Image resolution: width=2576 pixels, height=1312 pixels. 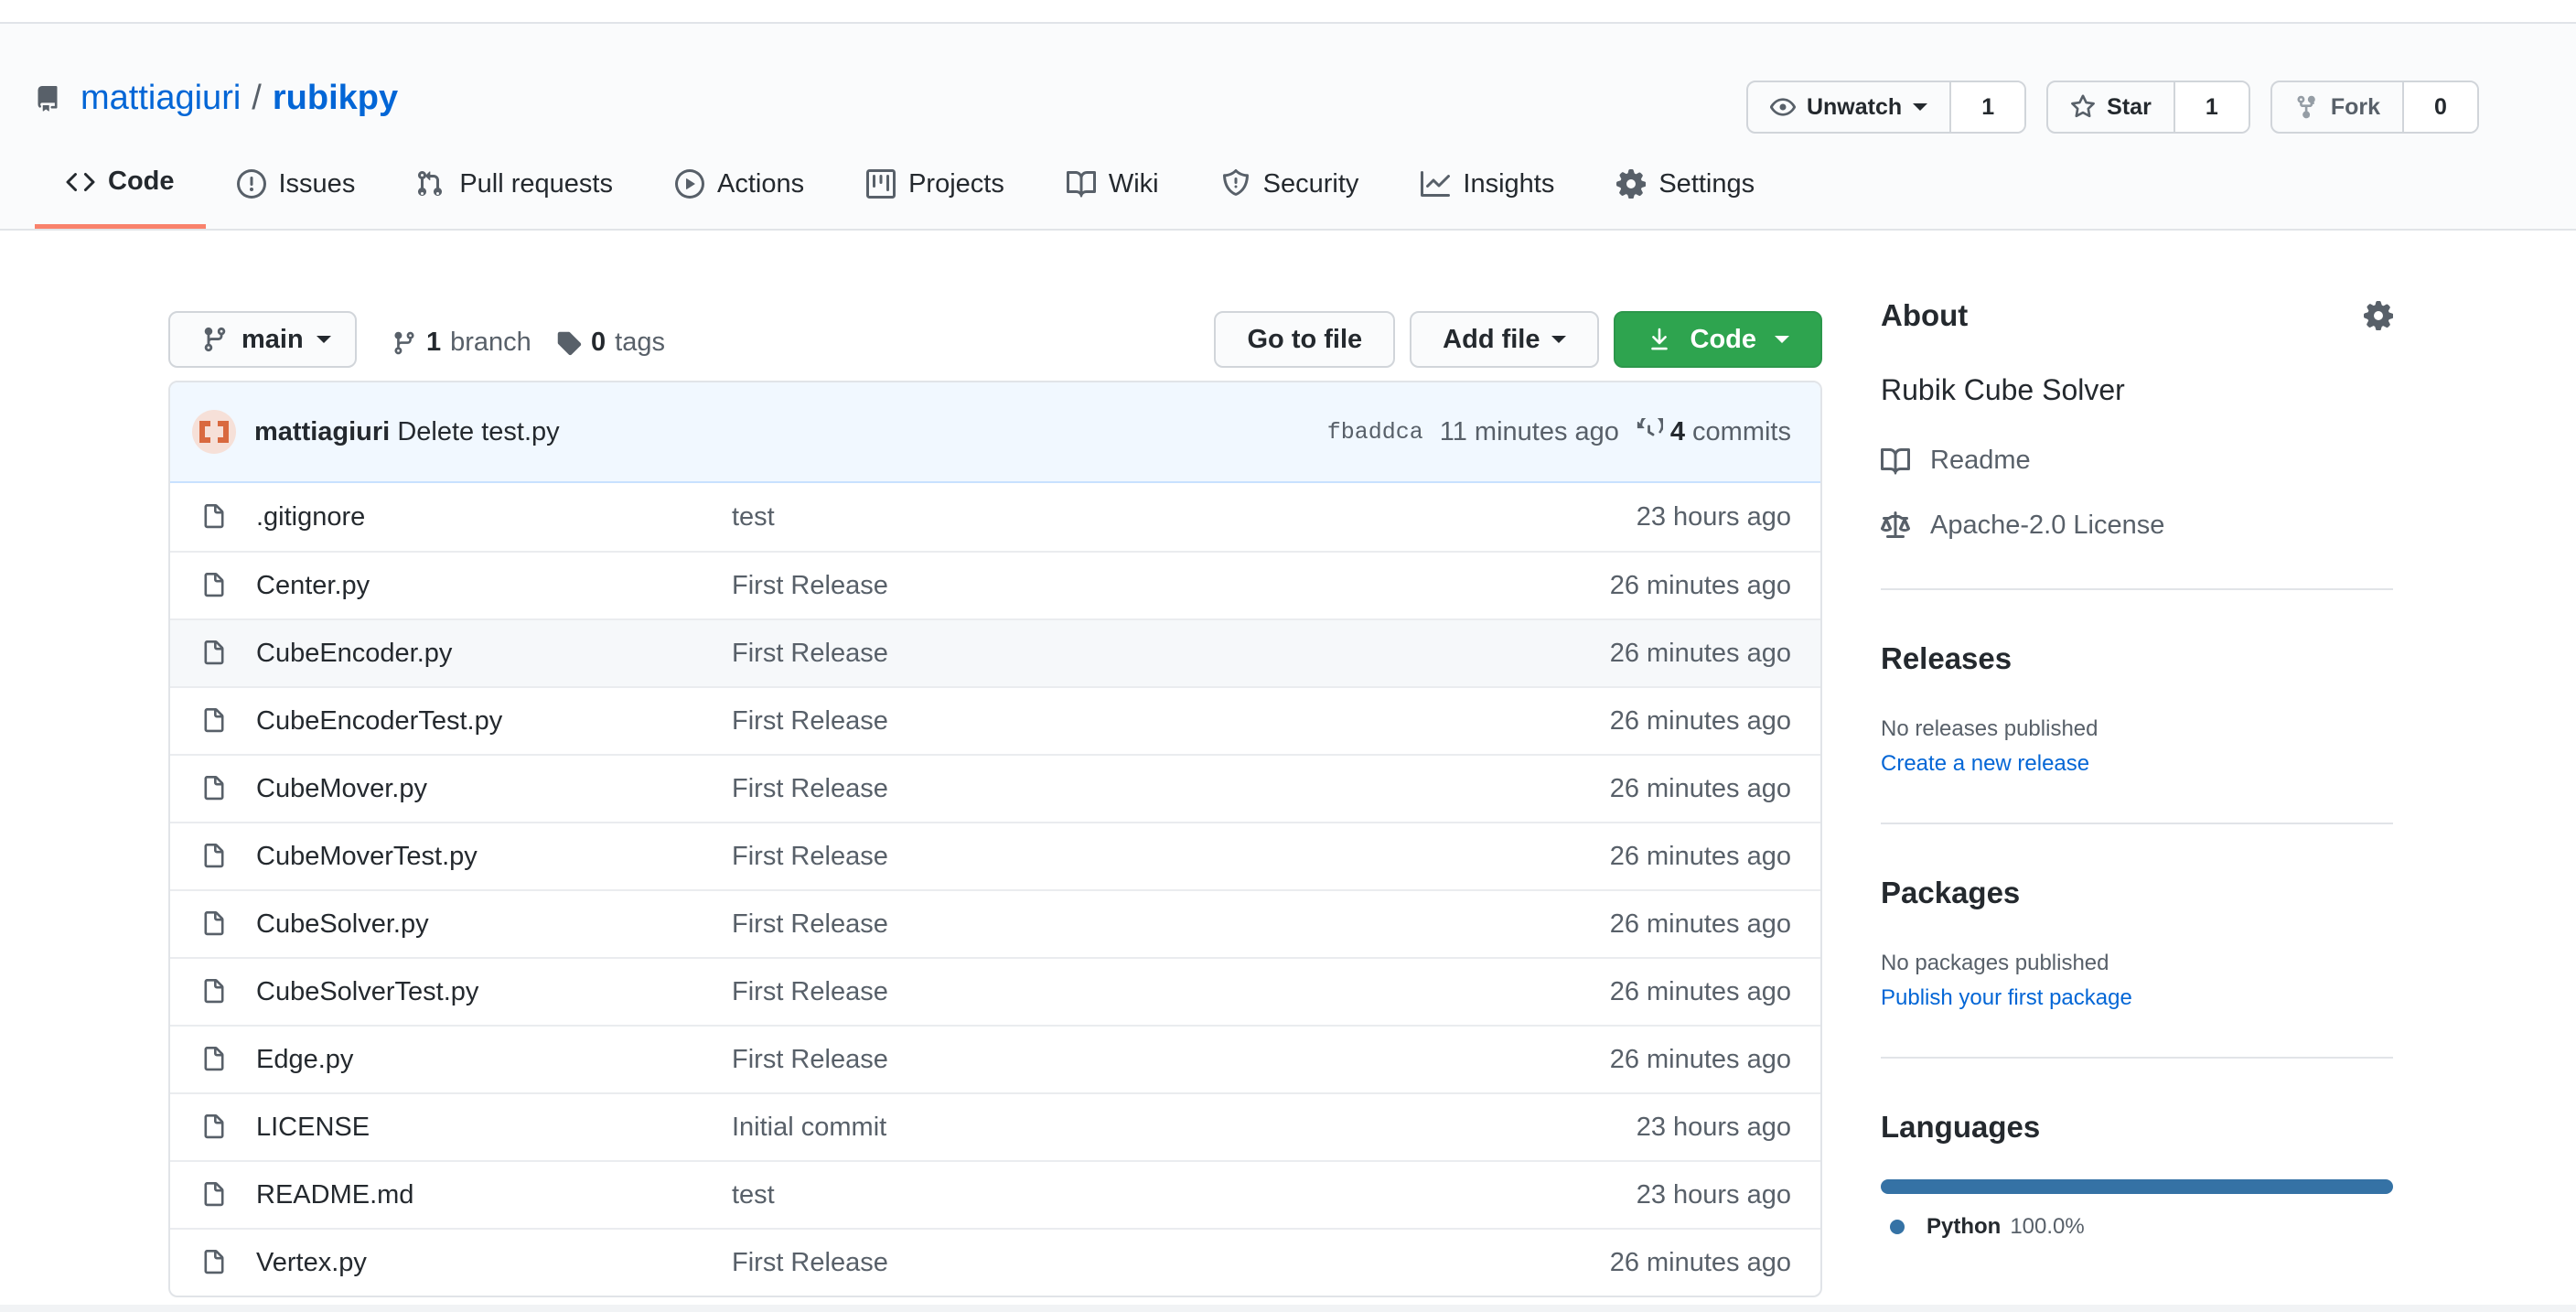 What do you see at coordinates (2137, 998) in the screenshot?
I see `publish-package-link: Publish your first package` at bounding box center [2137, 998].